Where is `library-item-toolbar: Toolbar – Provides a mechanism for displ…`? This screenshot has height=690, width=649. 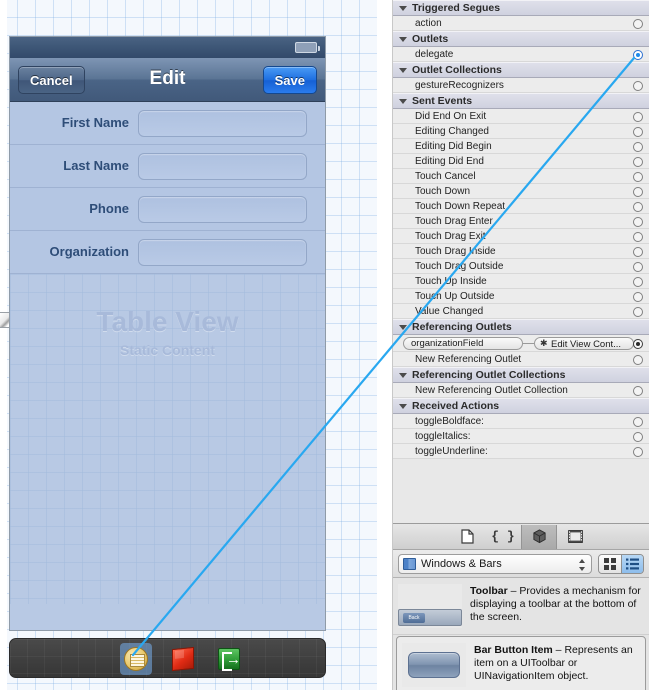 library-item-toolbar: Toolbar – Provides a mechanism for displ… is located at coordinates (521, 606).